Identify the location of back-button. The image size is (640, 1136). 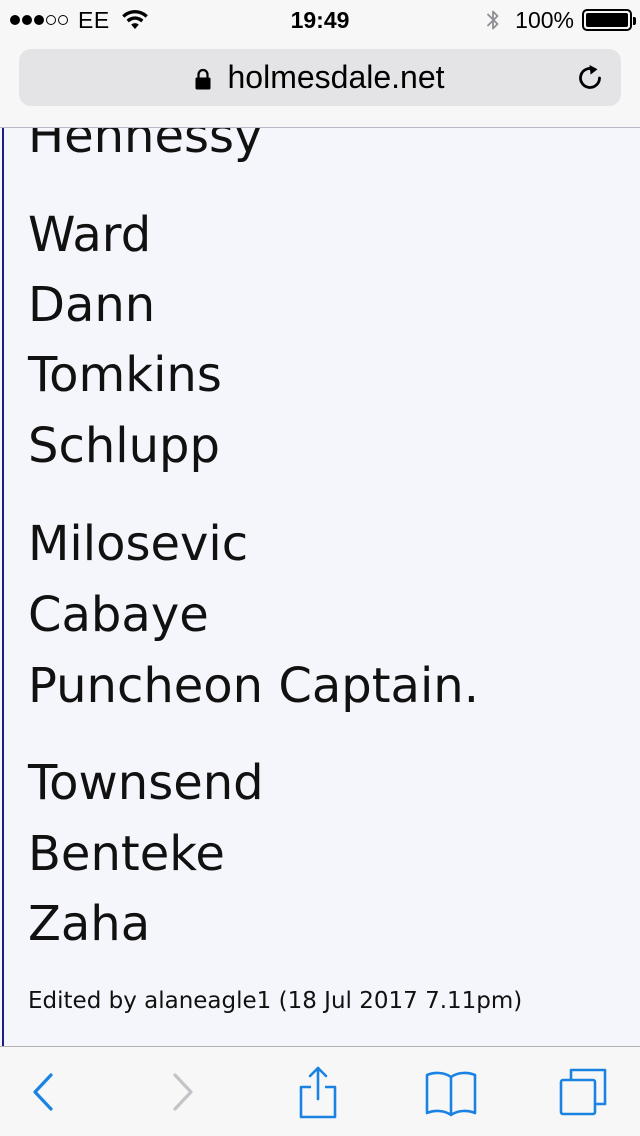
(43, 1092).